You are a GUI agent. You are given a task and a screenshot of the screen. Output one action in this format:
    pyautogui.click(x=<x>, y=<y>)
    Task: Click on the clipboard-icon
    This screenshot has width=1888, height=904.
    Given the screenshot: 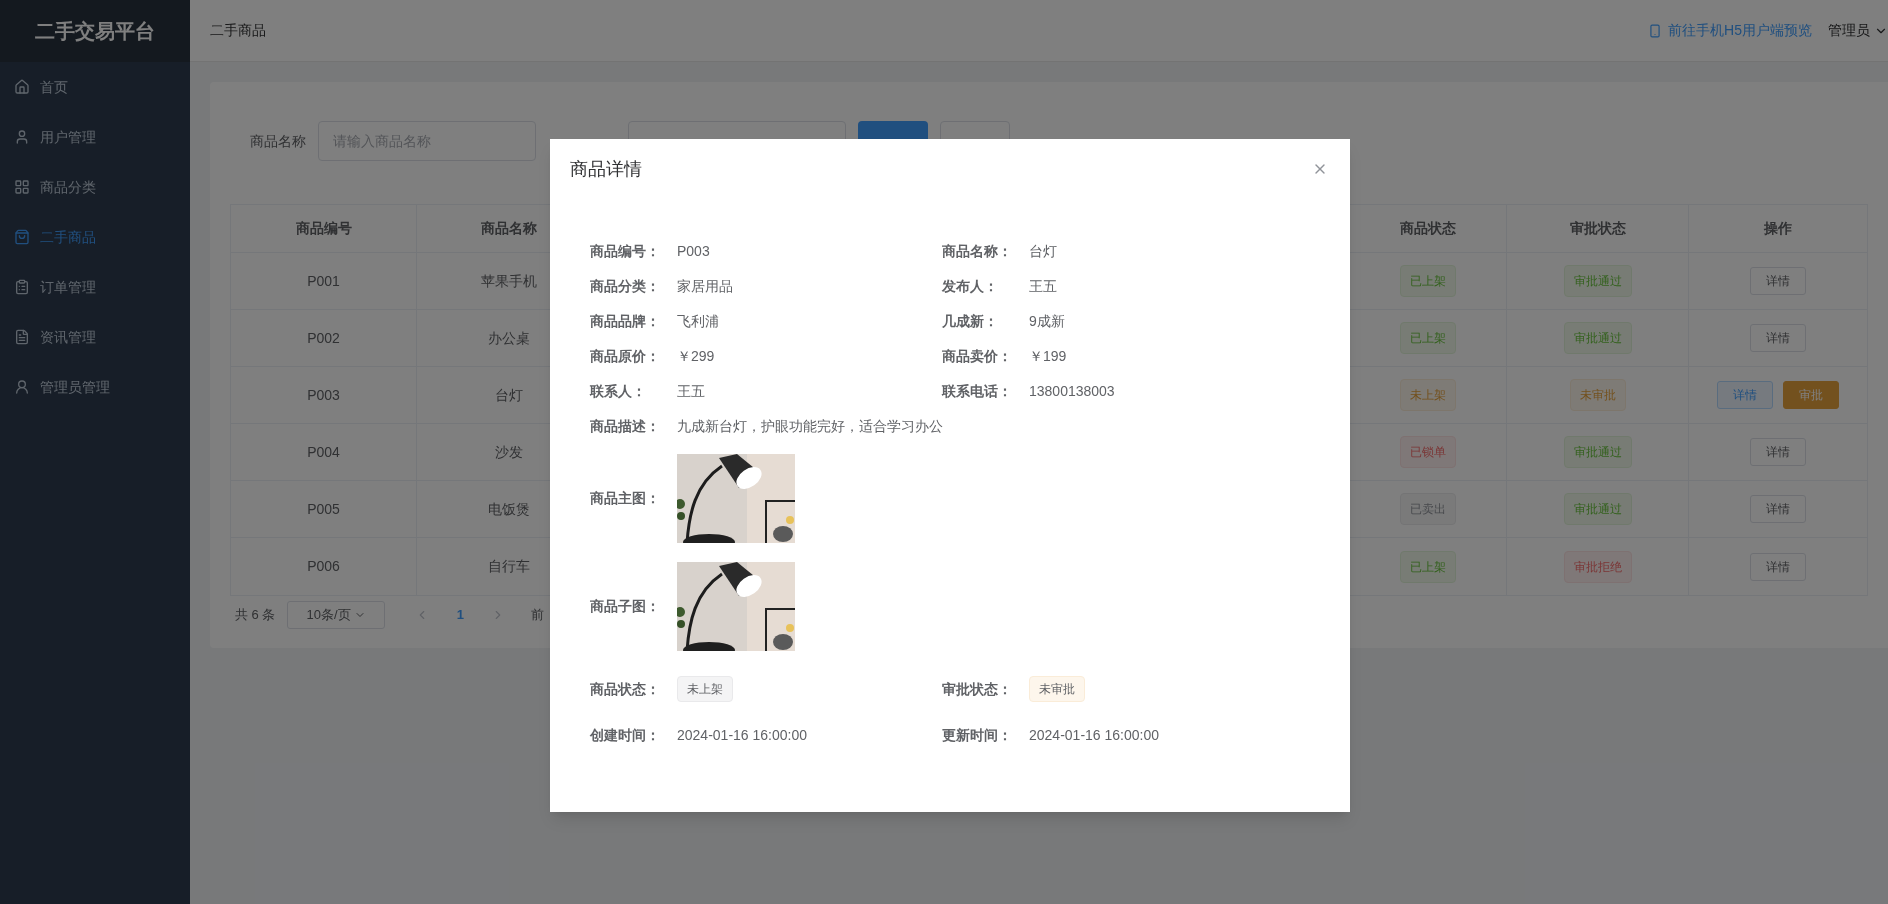 What is the action you would take?
    pyautogui.click(x=22, y=287)
    